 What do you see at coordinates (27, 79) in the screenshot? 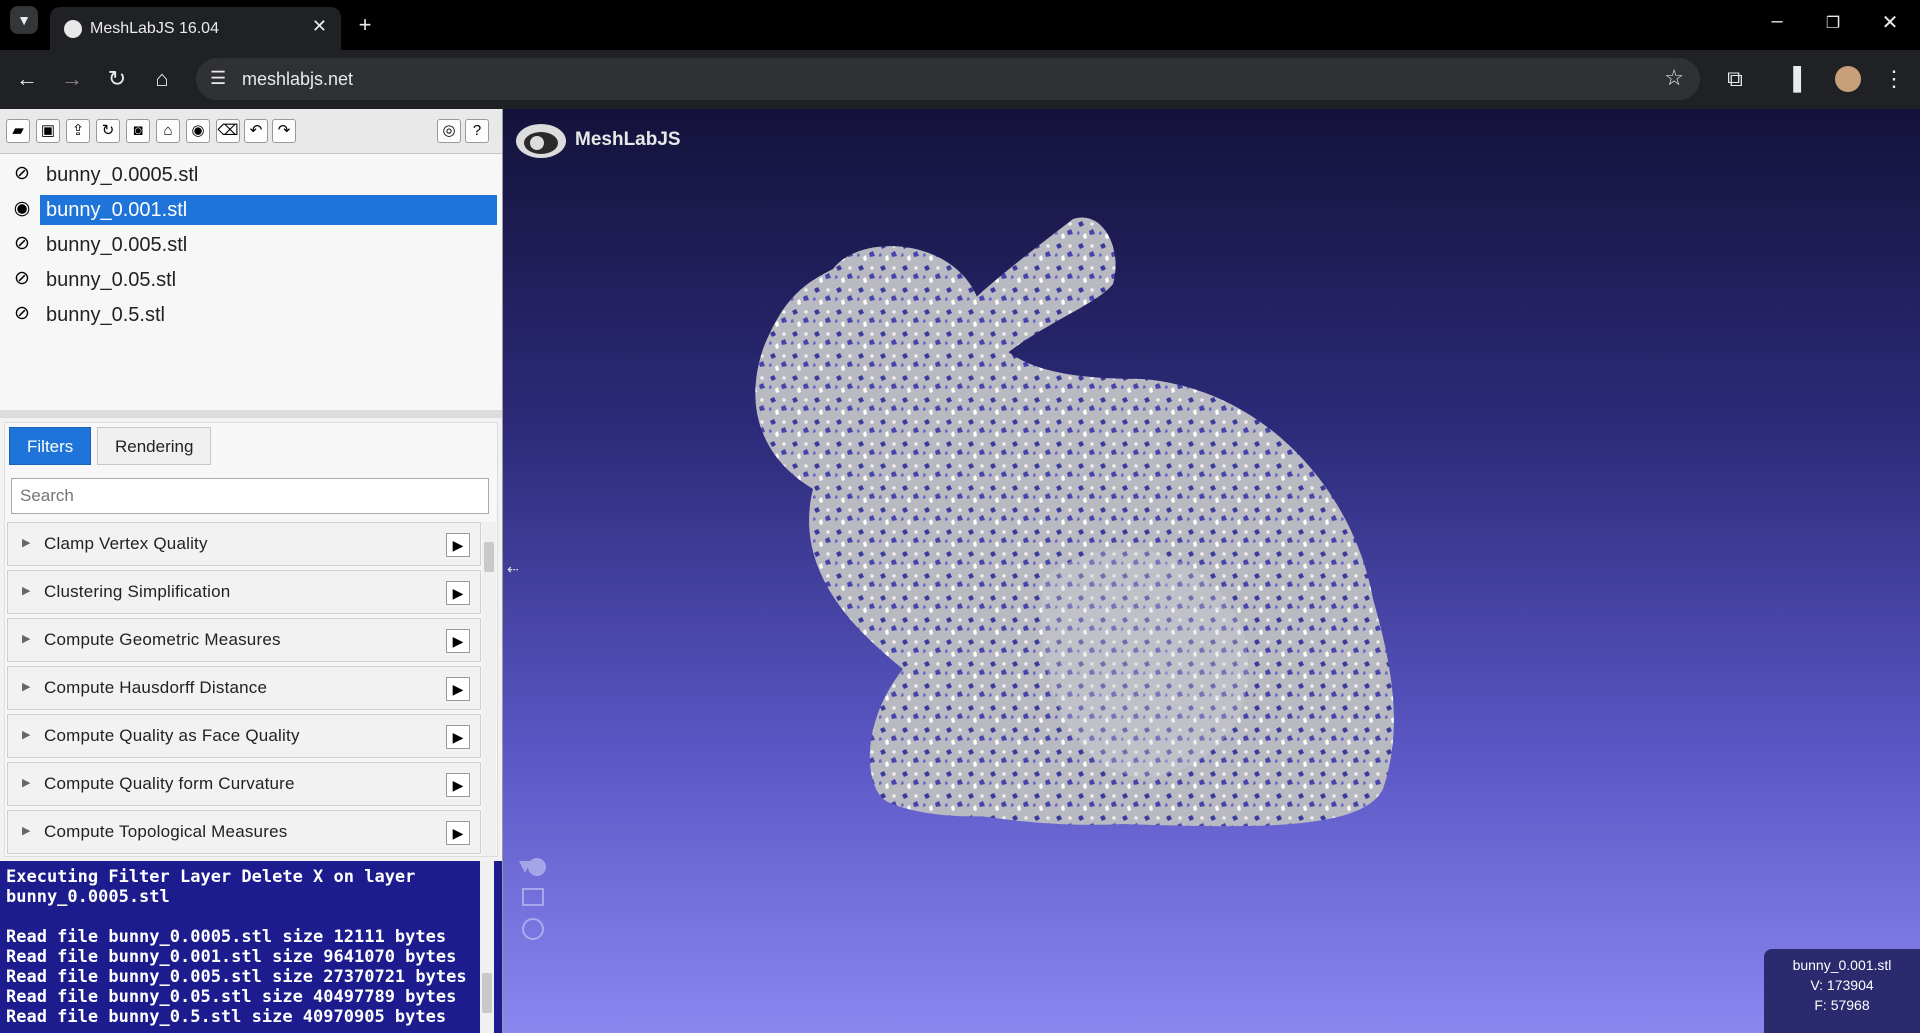
I see `back-arrow-icon: ←` at bounding box center [27, 79].